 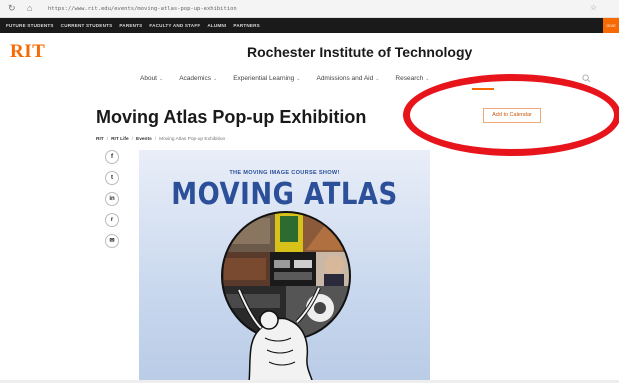 I want to click on nav-item-label: Academics, so click(x=195, y=78).